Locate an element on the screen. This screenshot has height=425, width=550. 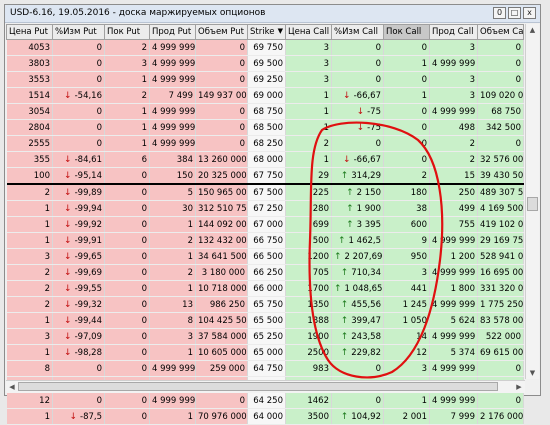
strike-cell: 69 500 is located at coordinates (266, 63).